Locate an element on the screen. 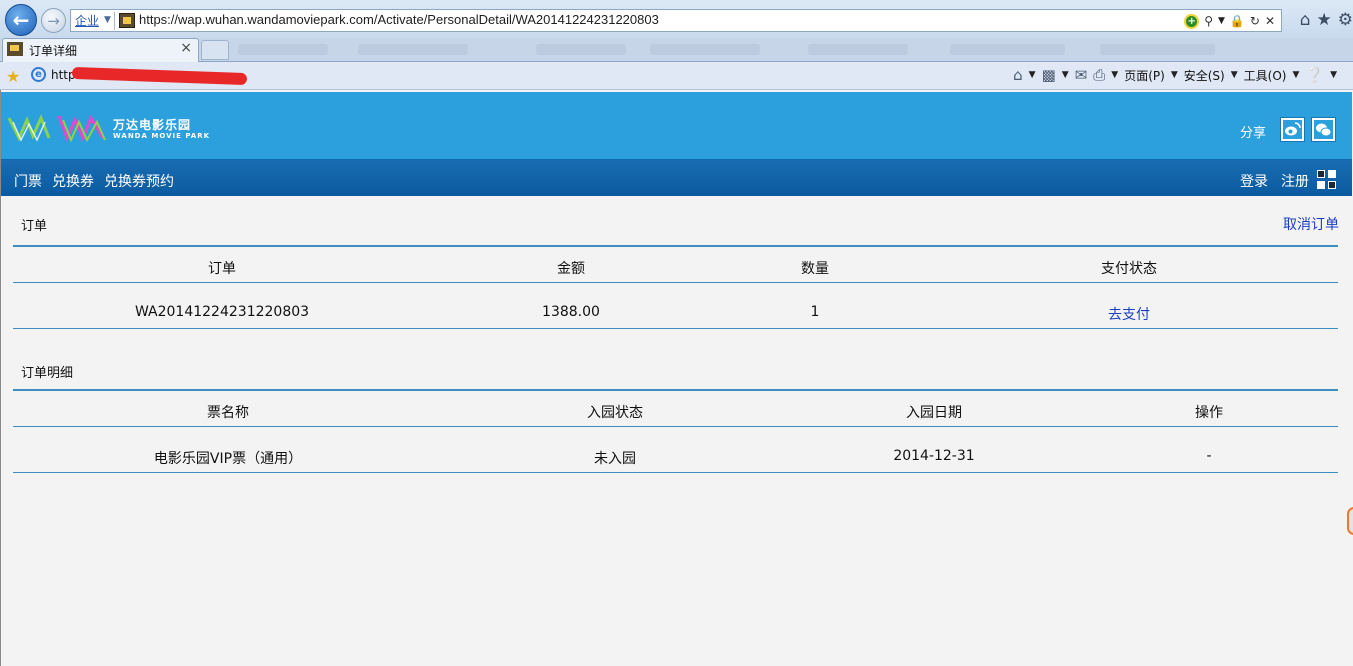 The height and width of the screenshot is (666, 1353). forward-button: → is located at coordinates (53, 20).